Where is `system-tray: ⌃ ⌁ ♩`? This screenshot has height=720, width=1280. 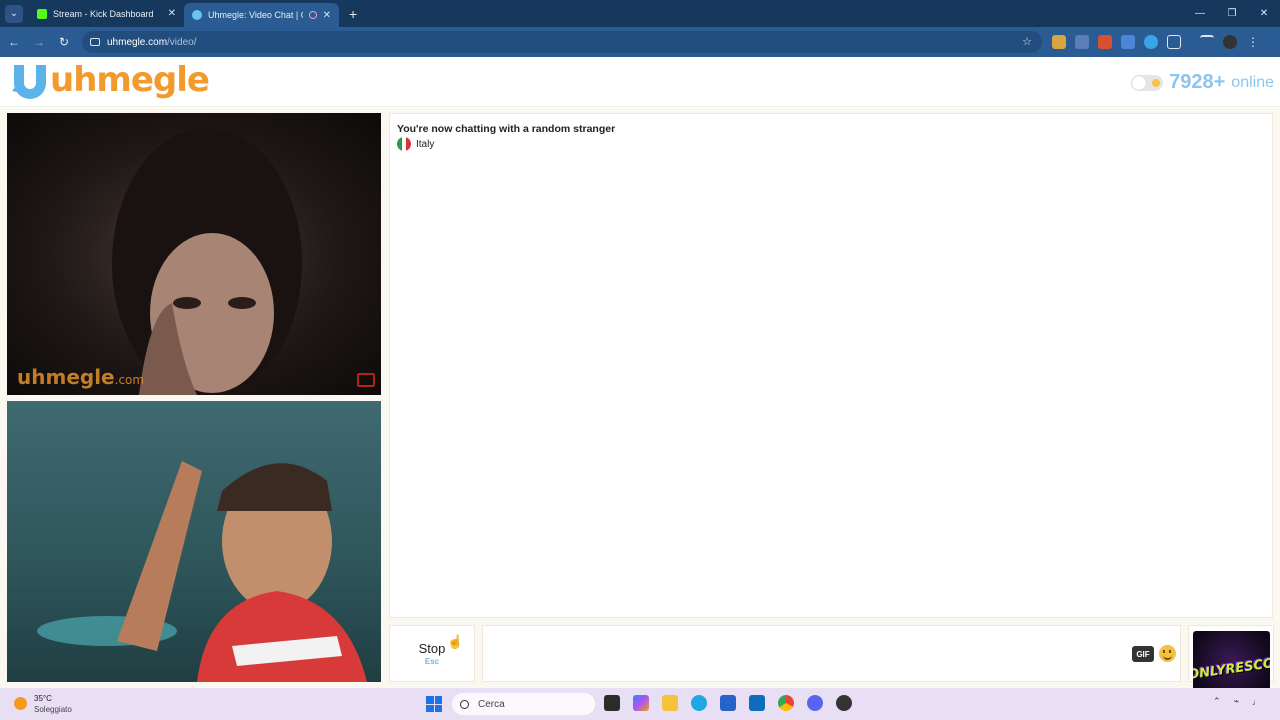
system-tray: ⌃ ⌁ ♩ is located at coordinates (1246, 701).